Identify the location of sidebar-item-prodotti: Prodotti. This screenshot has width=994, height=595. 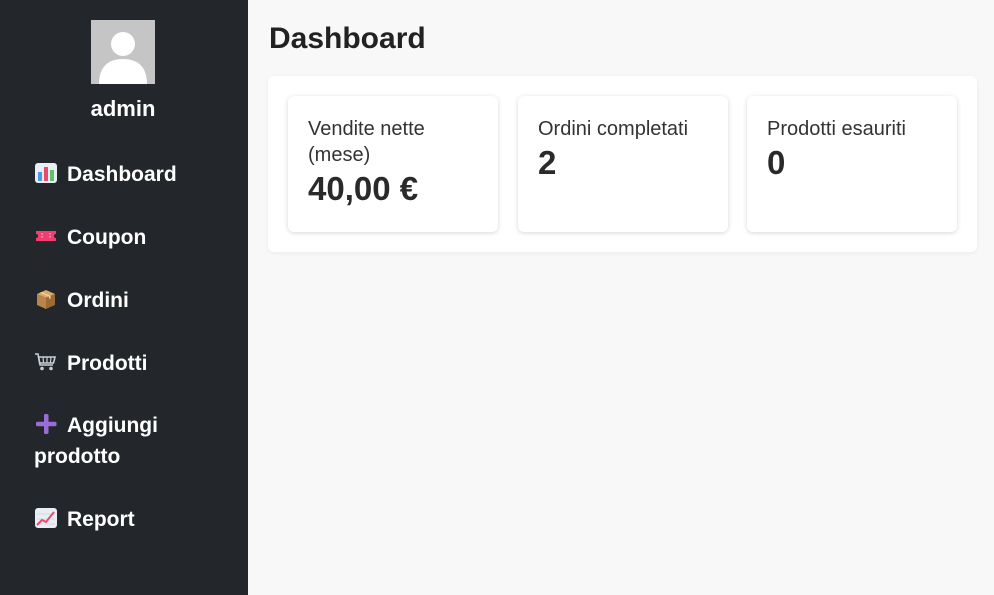
(134, 363).